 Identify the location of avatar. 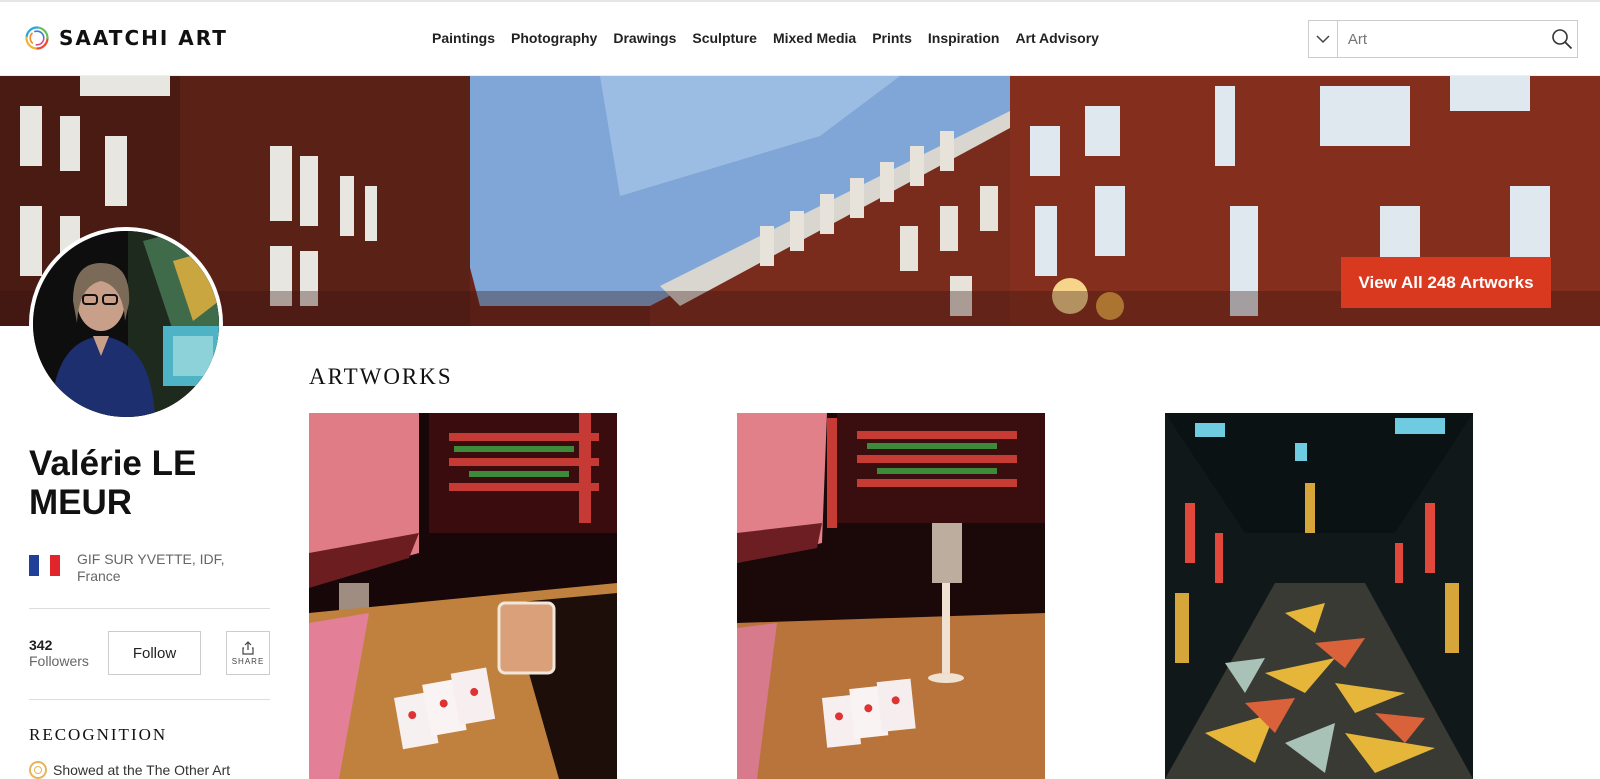
(126, 324).